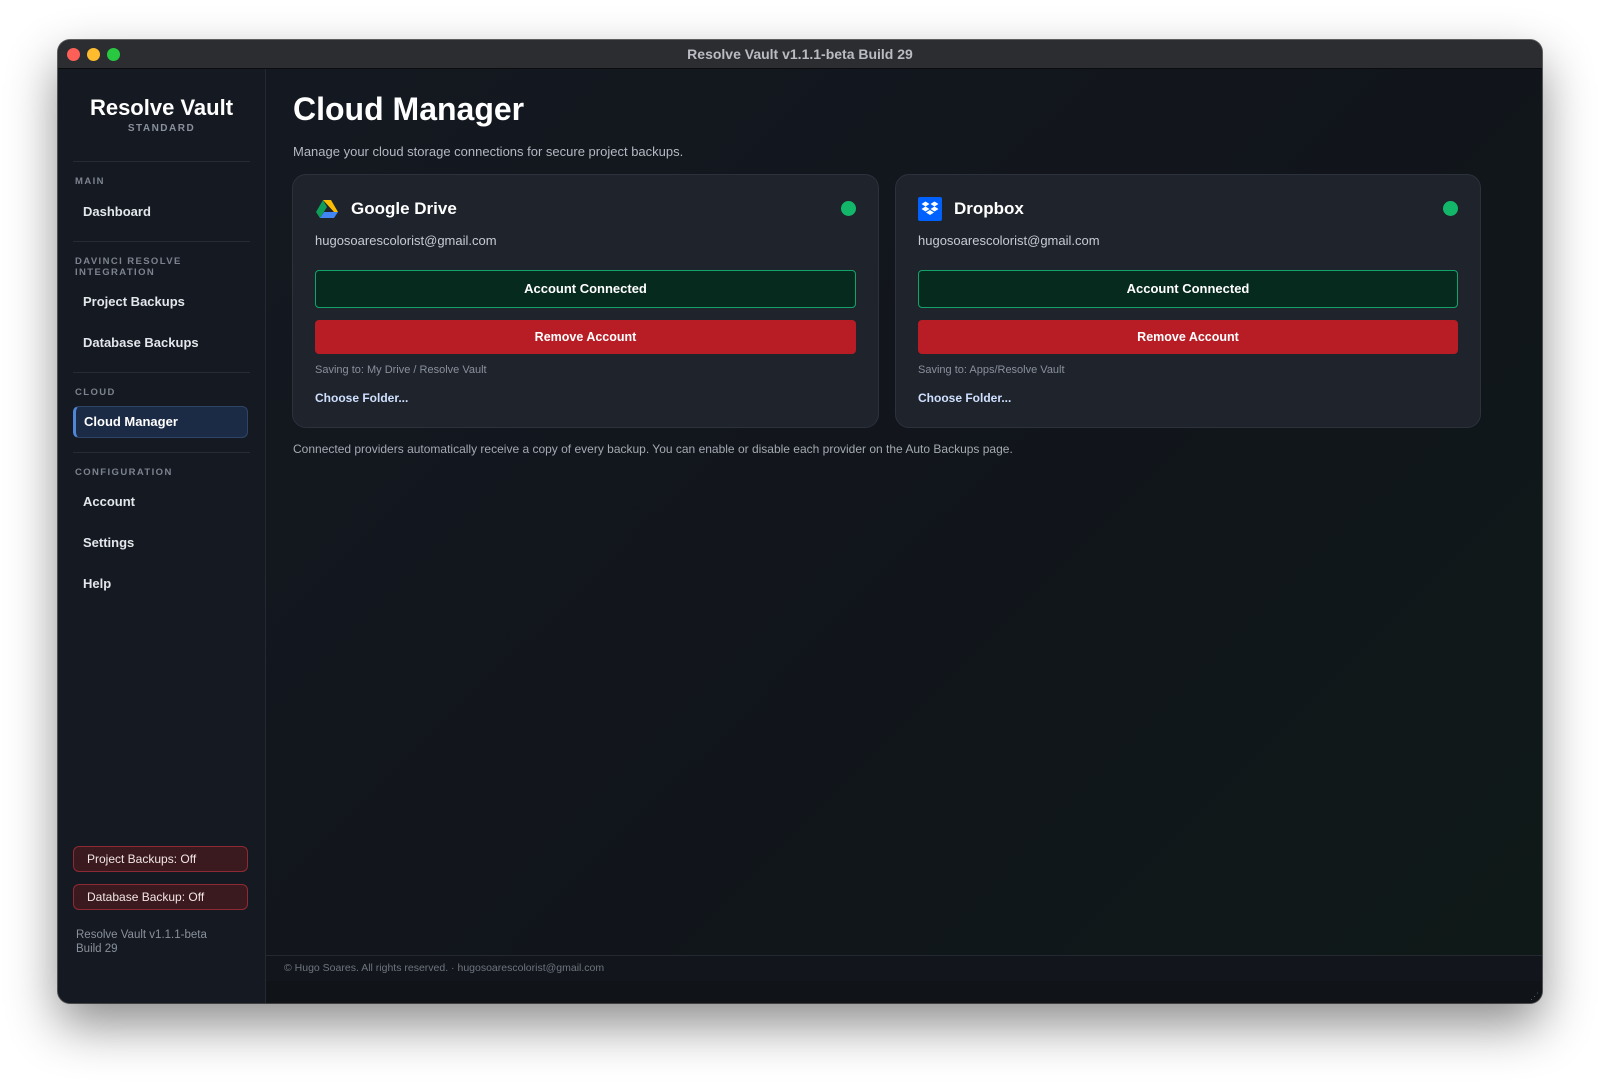  Describe the element at coordinates (124, 472) in the screenshot. I see `section-label-configuration: CONFIGURATION` at that location.